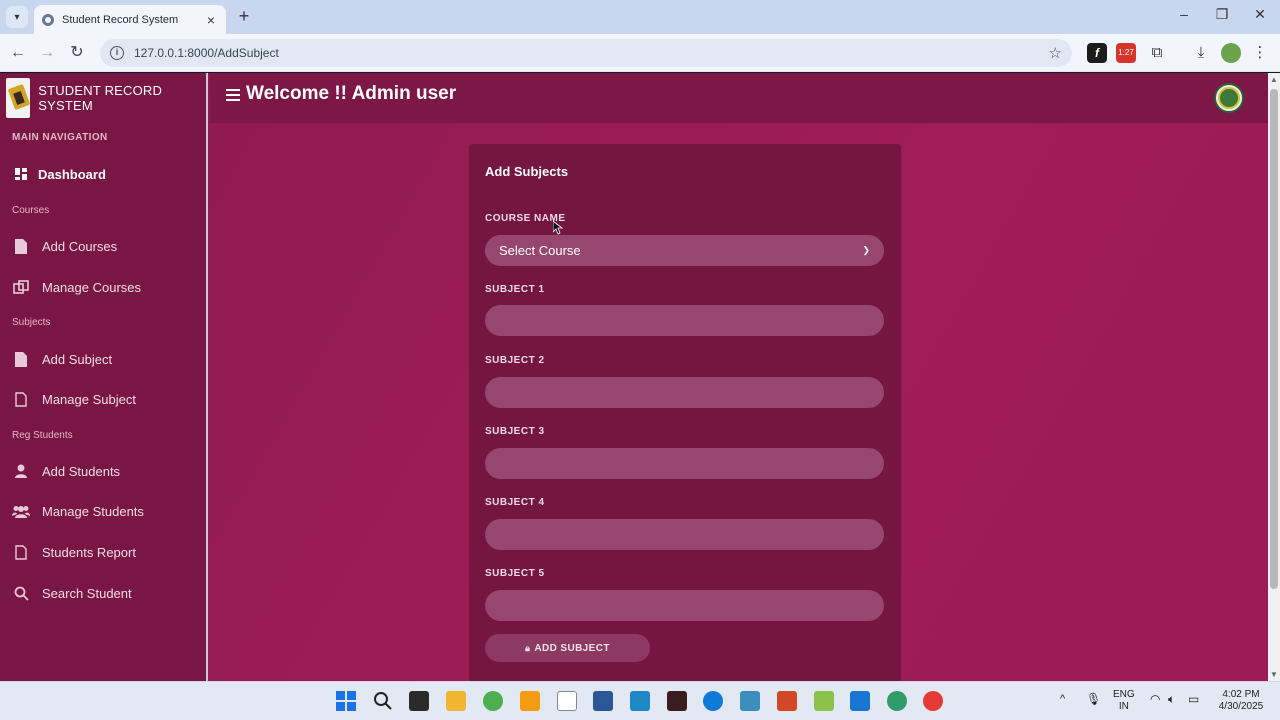 The image size is (1280, 720). I want to click on sidebar-item-add-subject: Add Subject, so click(62, 359).